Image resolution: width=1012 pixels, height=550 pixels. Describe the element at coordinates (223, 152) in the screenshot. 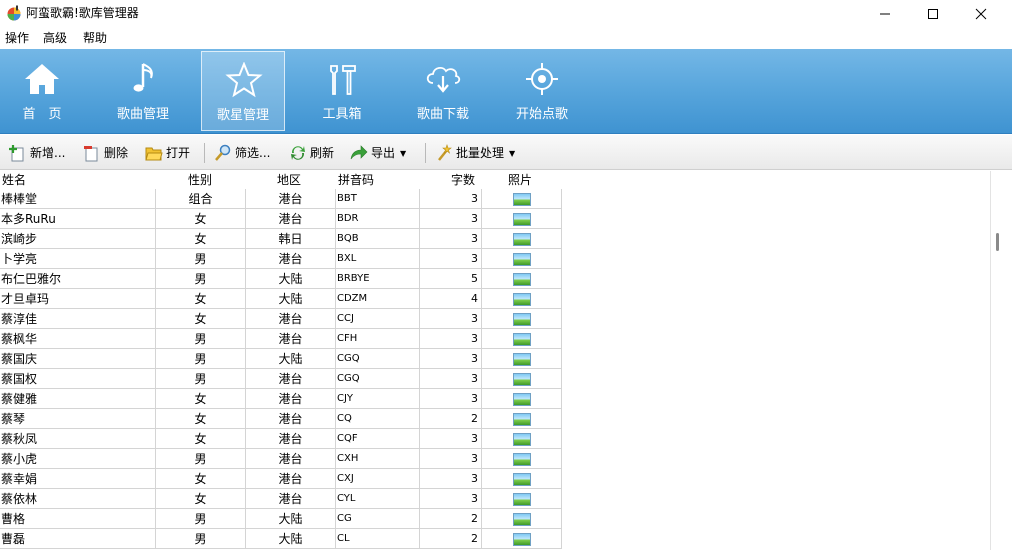

I see `magnifier-icon` at that location.